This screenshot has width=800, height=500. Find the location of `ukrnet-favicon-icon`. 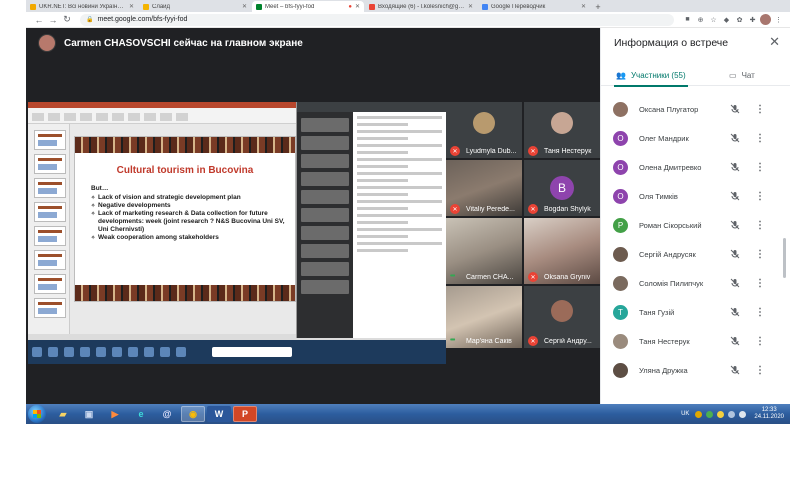

ukrnet-favicon-icon is located at coordinates (33, 6).